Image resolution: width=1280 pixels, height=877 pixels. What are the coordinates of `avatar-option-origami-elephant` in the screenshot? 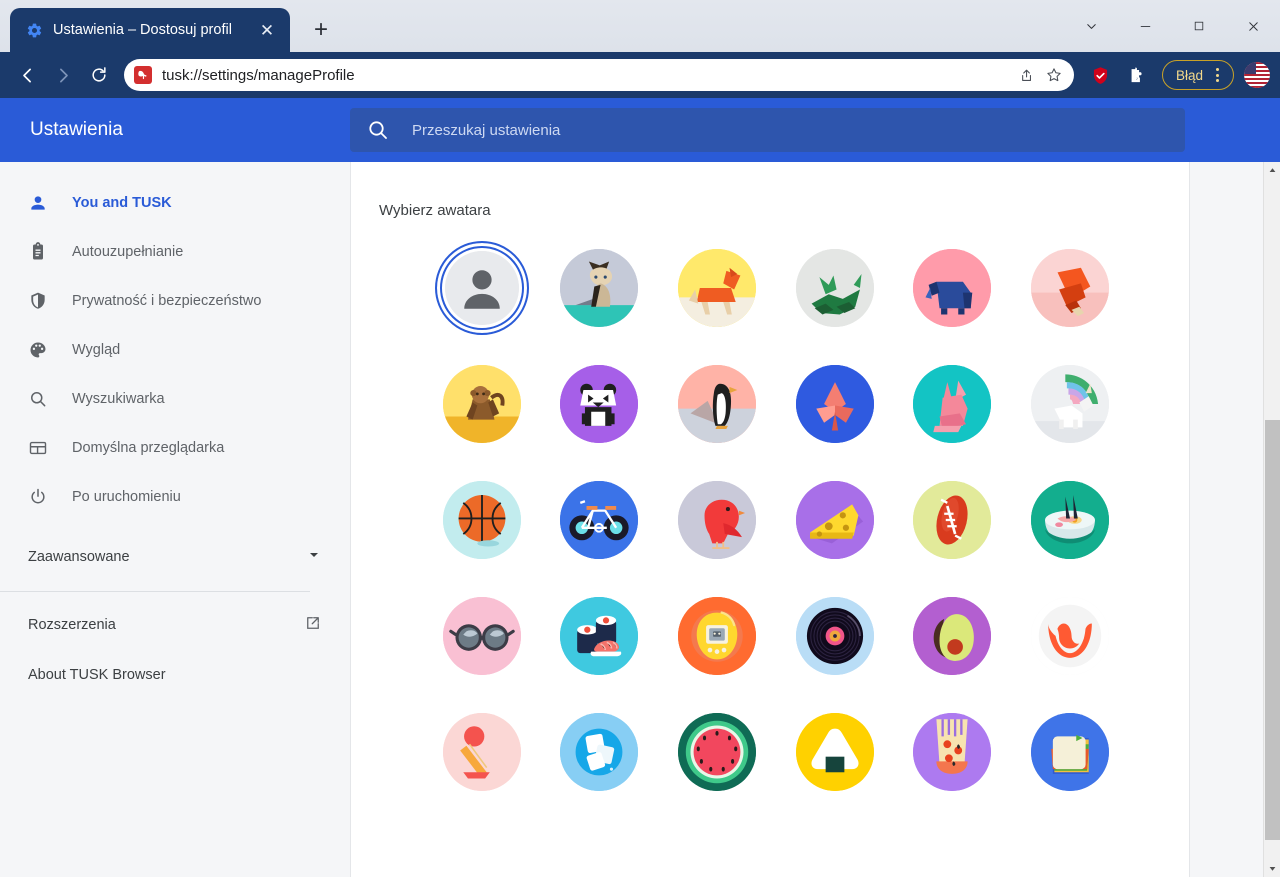 It's located at (953, 288).